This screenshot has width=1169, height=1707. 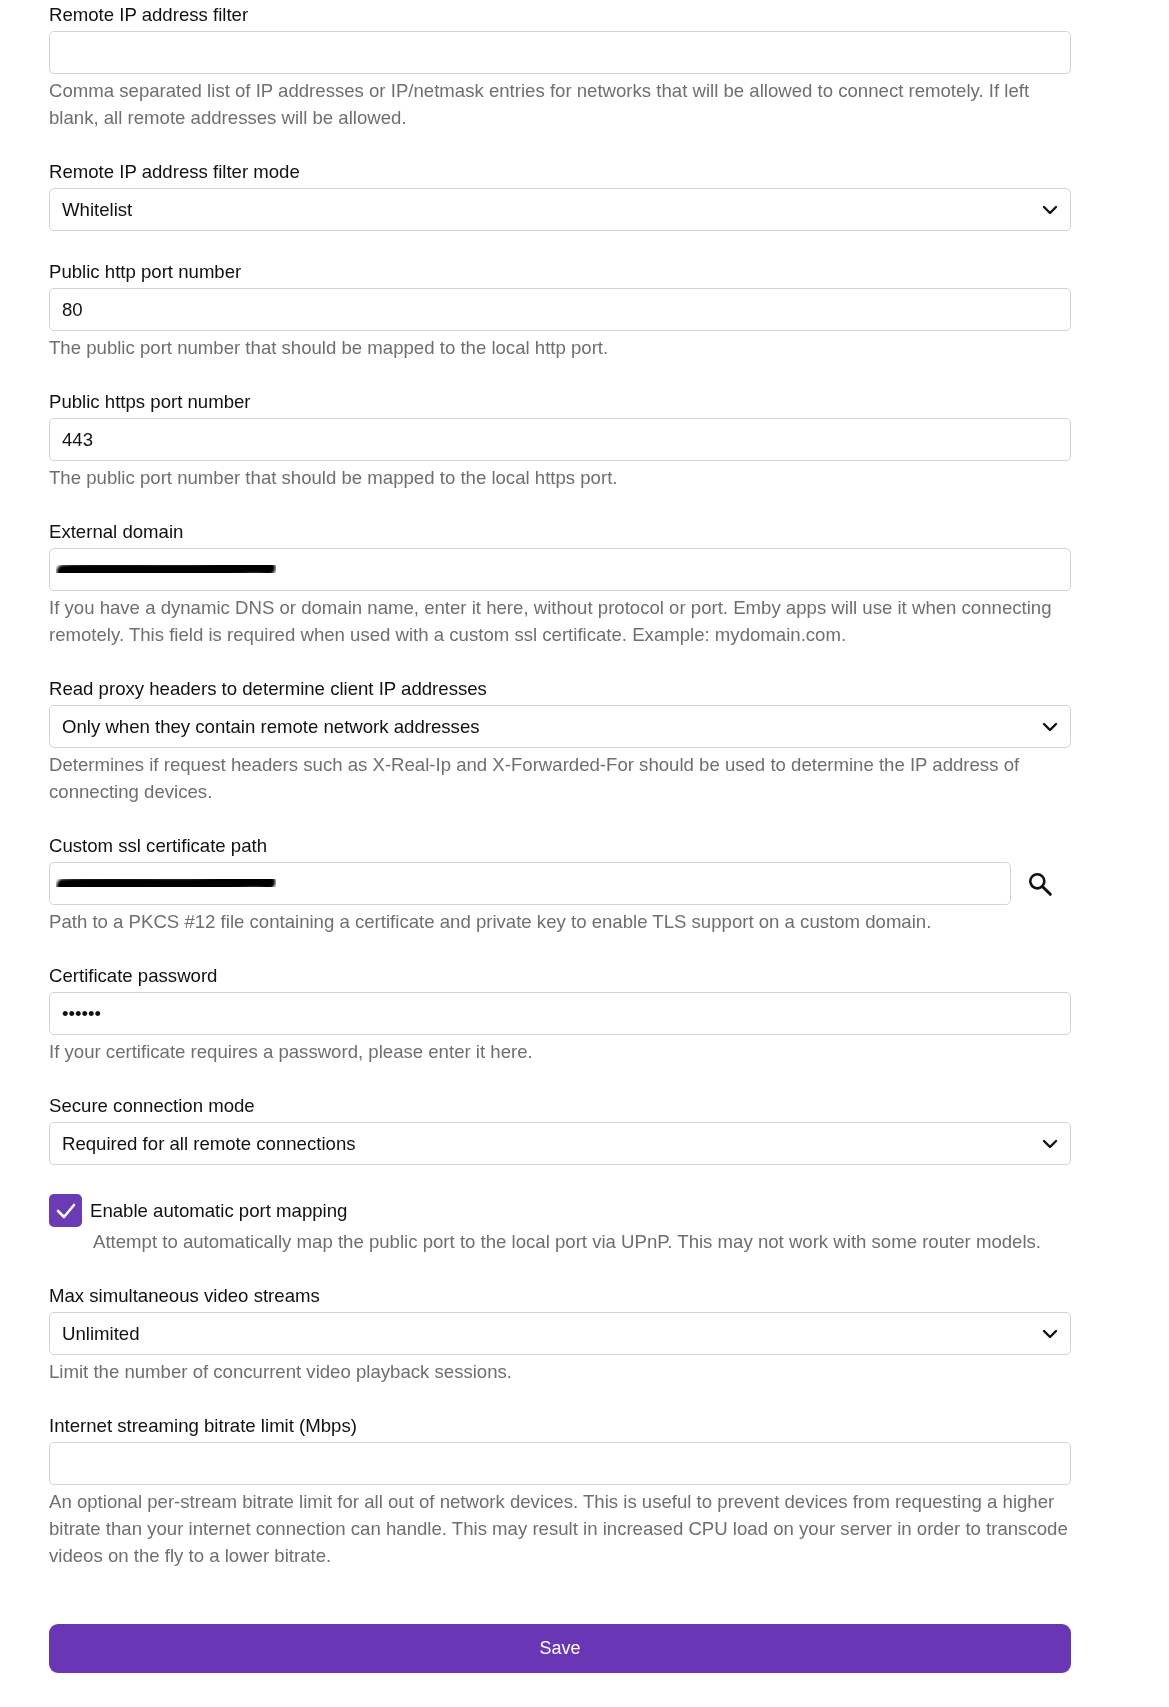 I want to click on field-description: Limit the number of concurrent video playback sessions., so click(x=281, y=1372).